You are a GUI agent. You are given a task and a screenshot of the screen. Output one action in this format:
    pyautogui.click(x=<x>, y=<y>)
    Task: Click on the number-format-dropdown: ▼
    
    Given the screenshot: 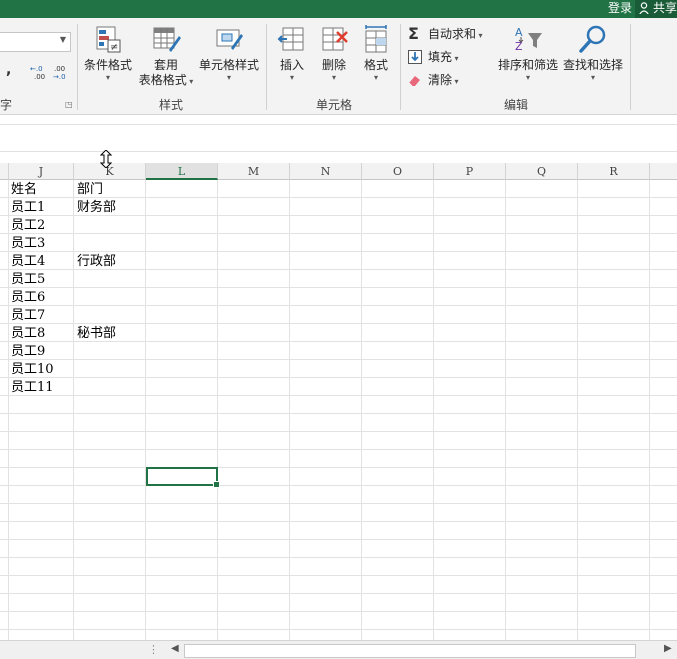 What is the action you would take?
    pyautogui.click(x=35, y=42)
    